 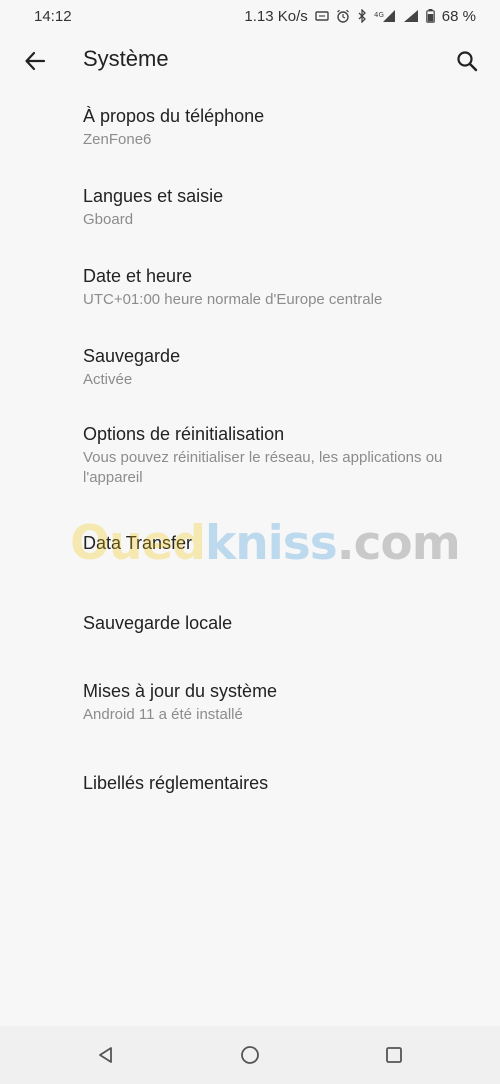 I want to click on nfc-icon, so click(x=322, y=16).